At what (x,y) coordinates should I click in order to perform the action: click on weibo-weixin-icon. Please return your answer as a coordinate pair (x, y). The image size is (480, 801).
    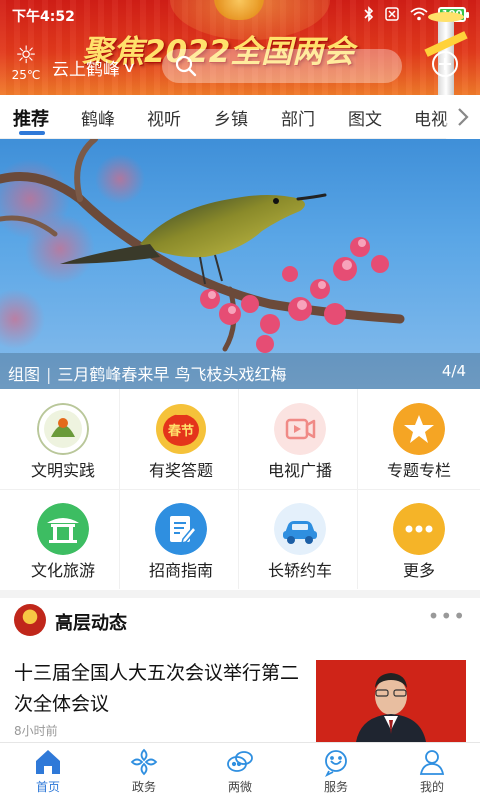
    Looking at the image, I should click on (240, 761).